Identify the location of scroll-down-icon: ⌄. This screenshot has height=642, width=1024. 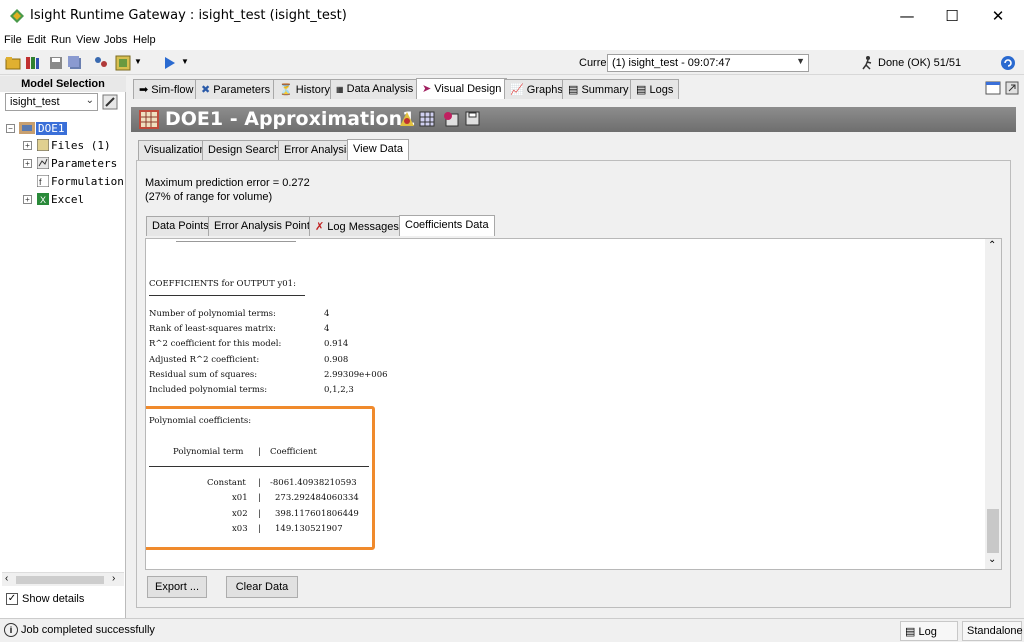
(992, 559).